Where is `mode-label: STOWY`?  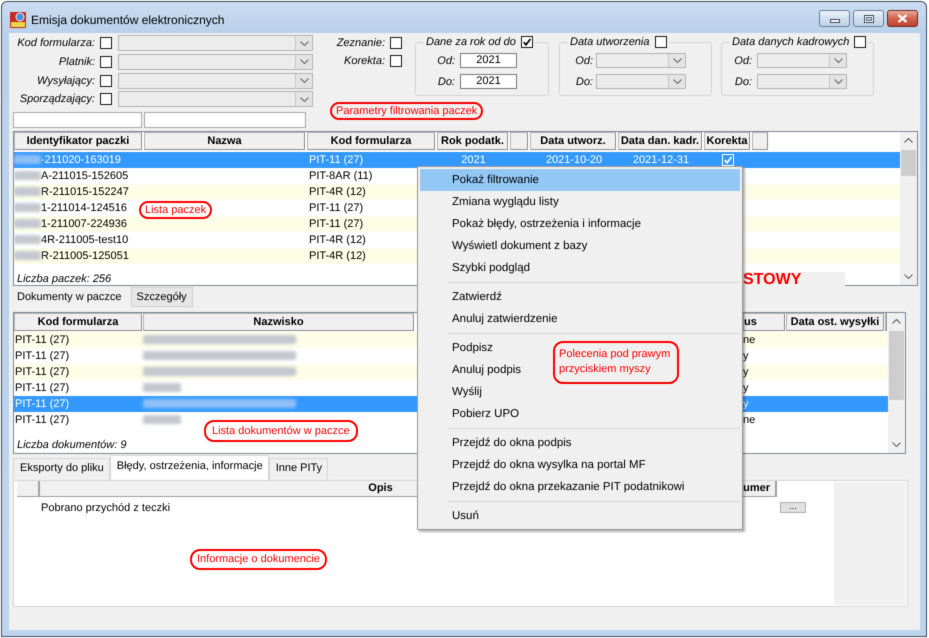 mode-label: STOWY is located at coordinates (794, 280).